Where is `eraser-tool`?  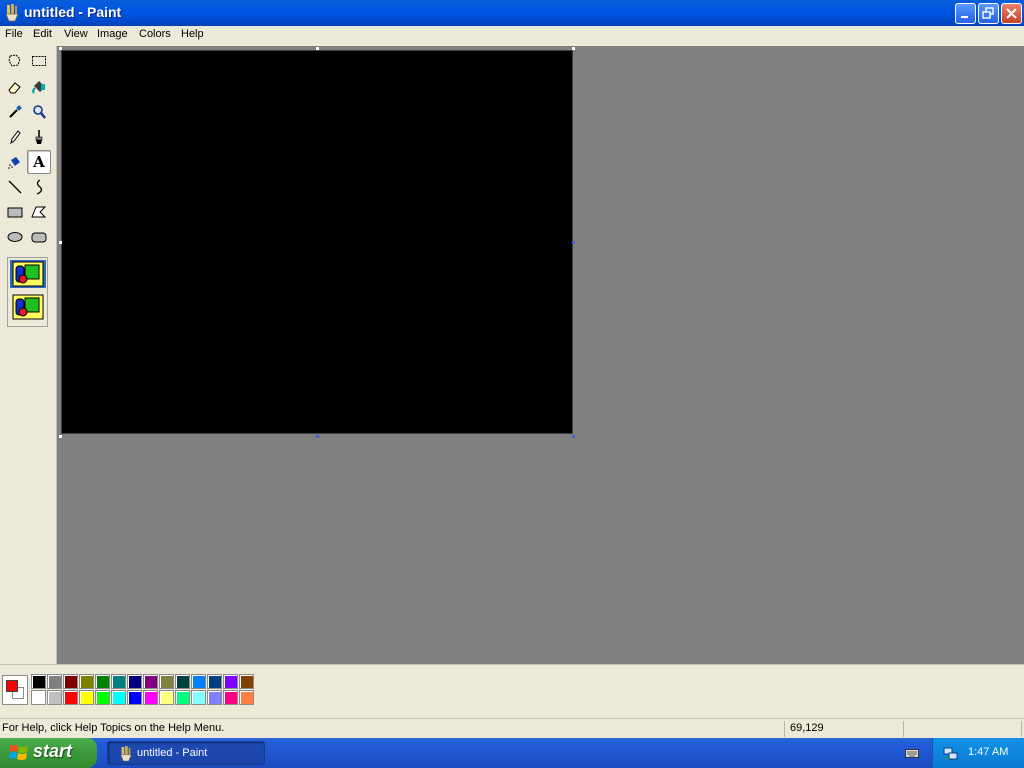
eraser-tool is located at coordinates (15, 87).